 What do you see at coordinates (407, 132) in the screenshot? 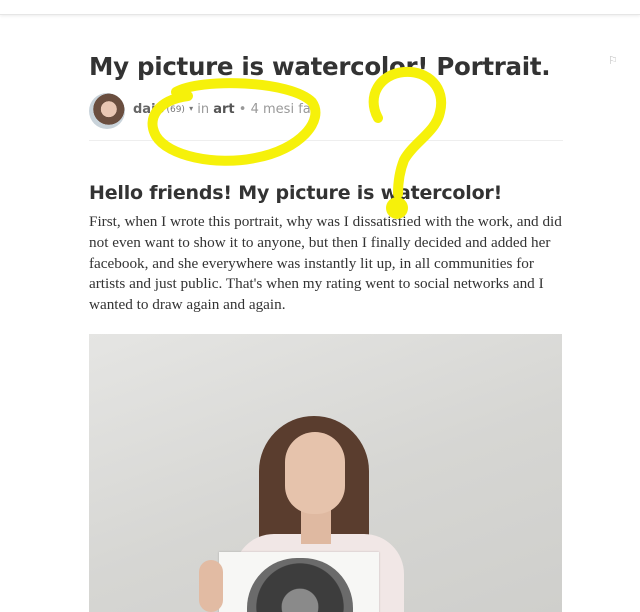
I see `annotation-question-mark` at bounding box center [407, 132].